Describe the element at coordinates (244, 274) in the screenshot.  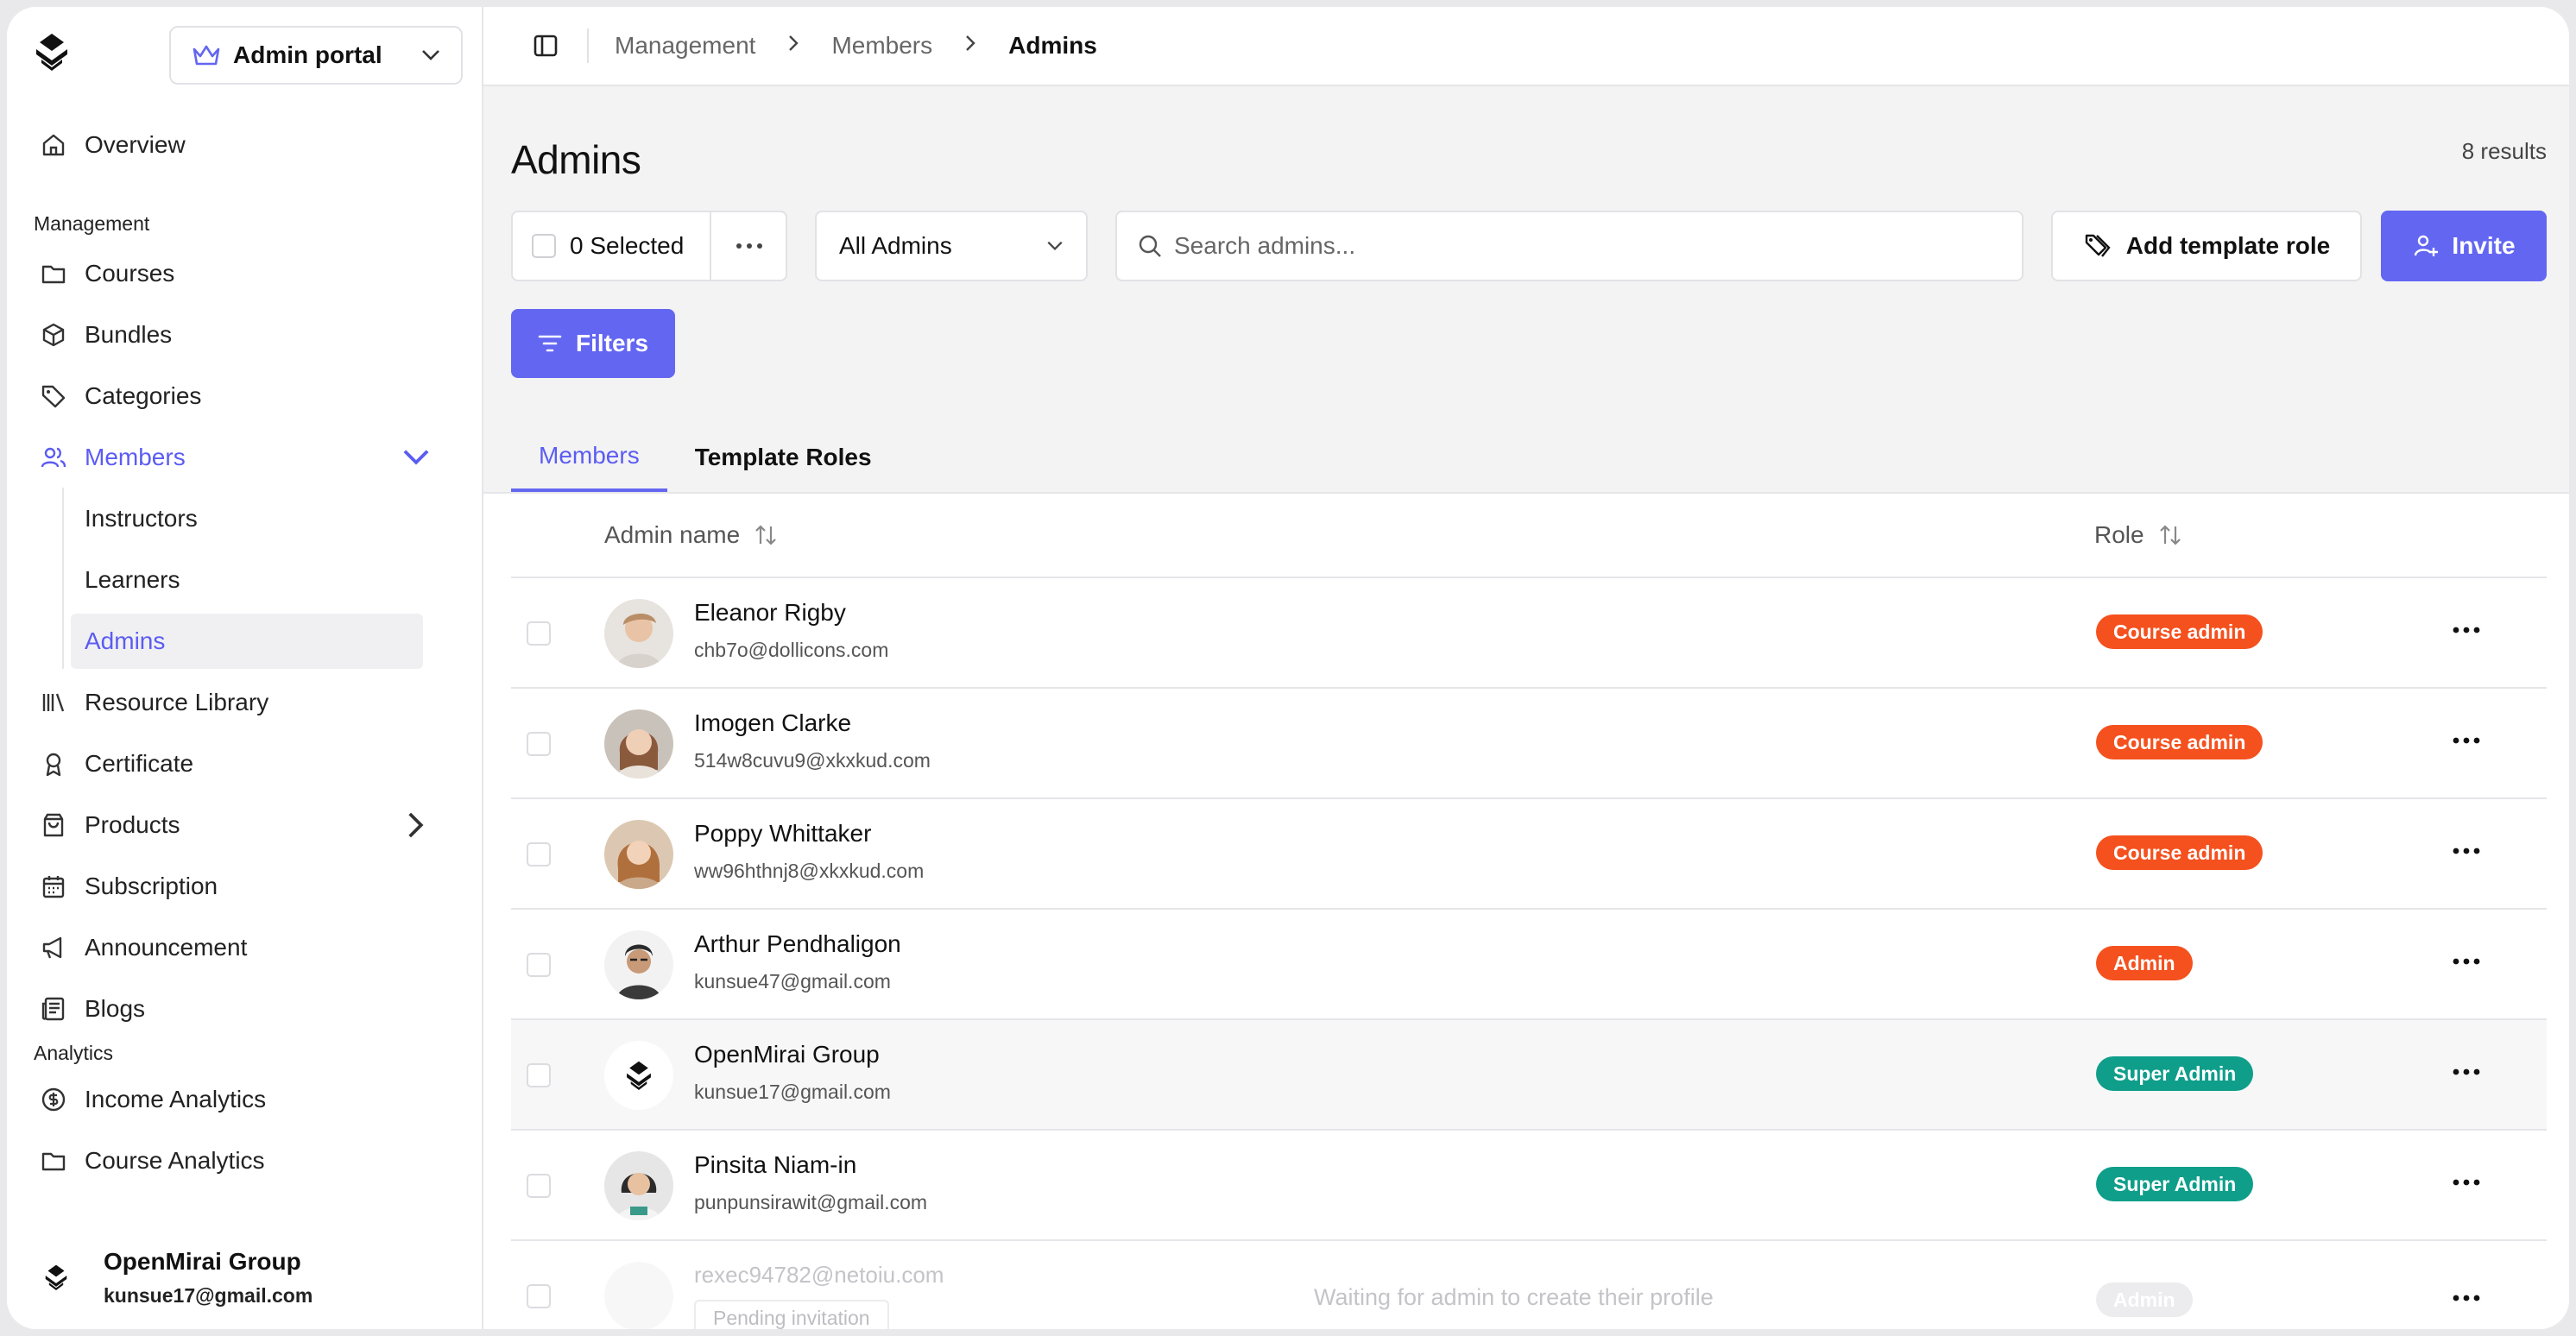
I see `sidebar-item-courses: Courses` at that location.